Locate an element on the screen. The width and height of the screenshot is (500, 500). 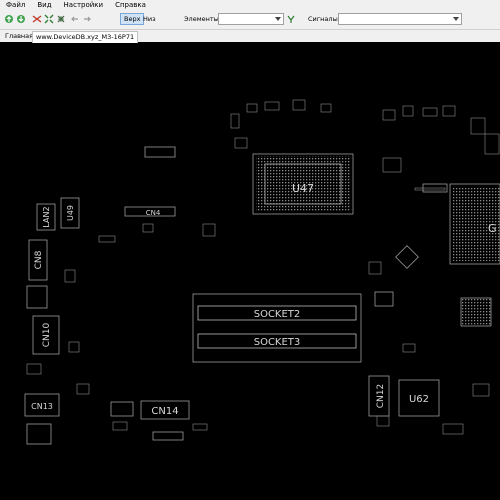
u60-outline is located at coordinates (168, 436).